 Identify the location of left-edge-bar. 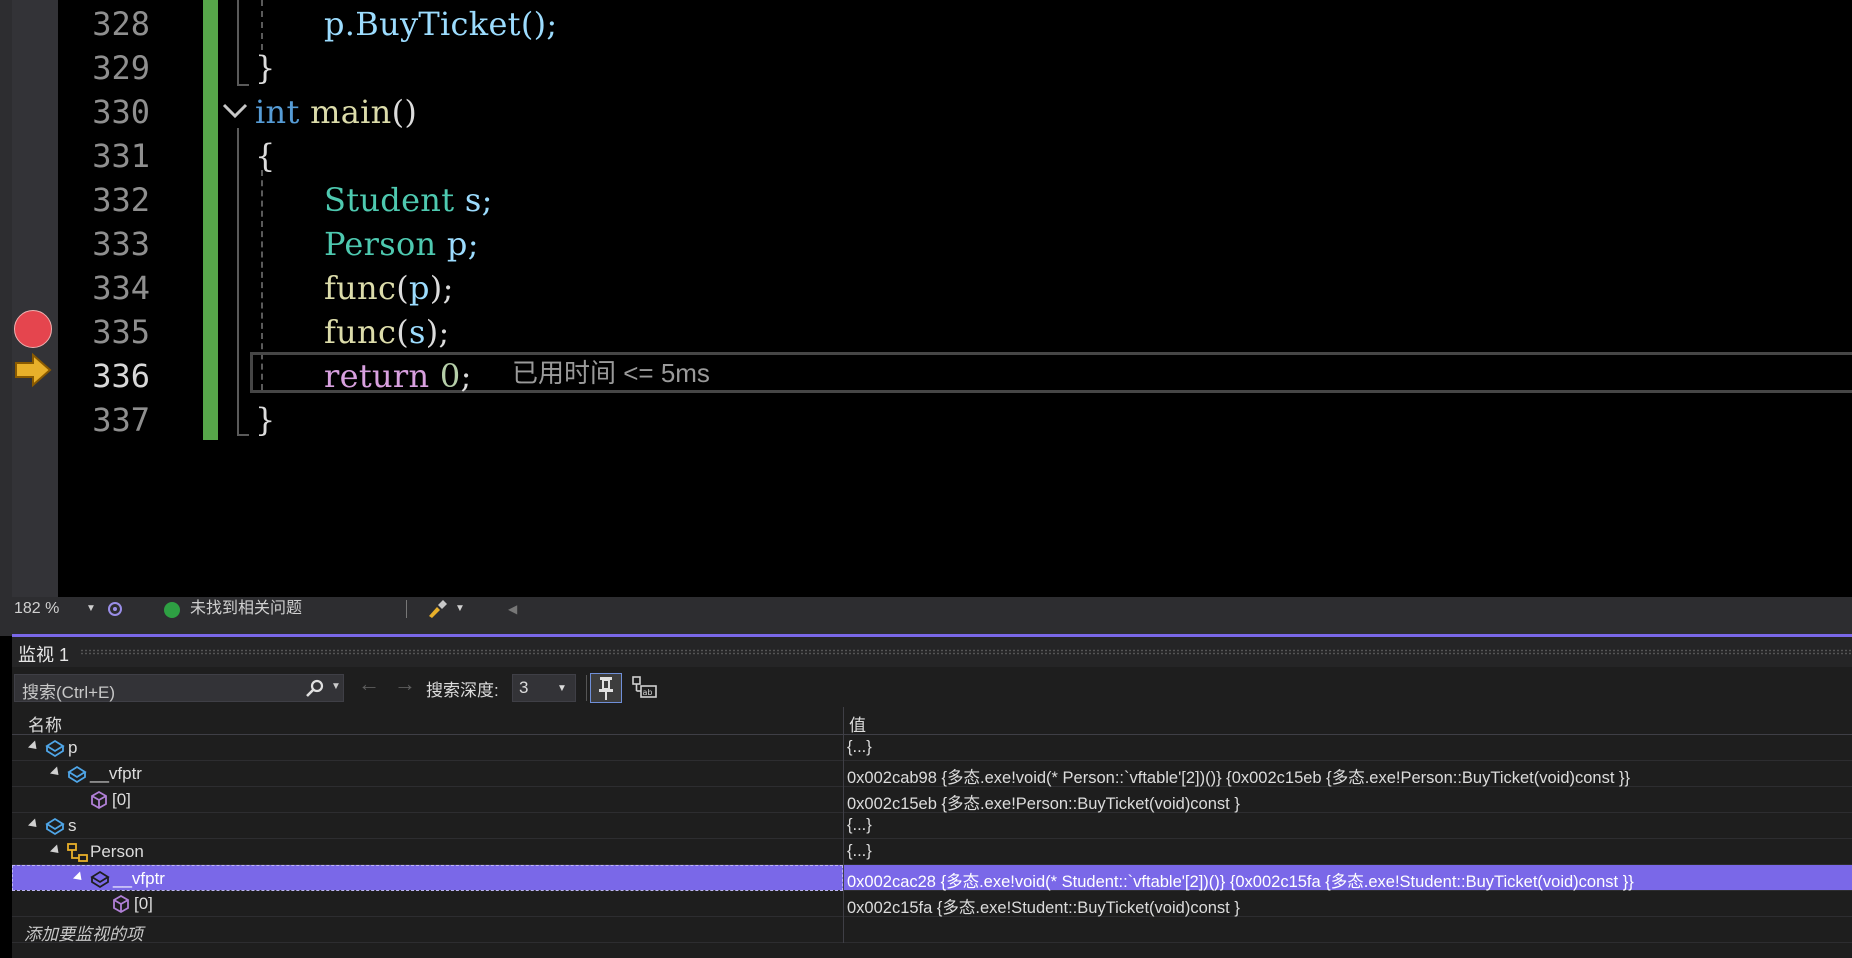
(6, 318).